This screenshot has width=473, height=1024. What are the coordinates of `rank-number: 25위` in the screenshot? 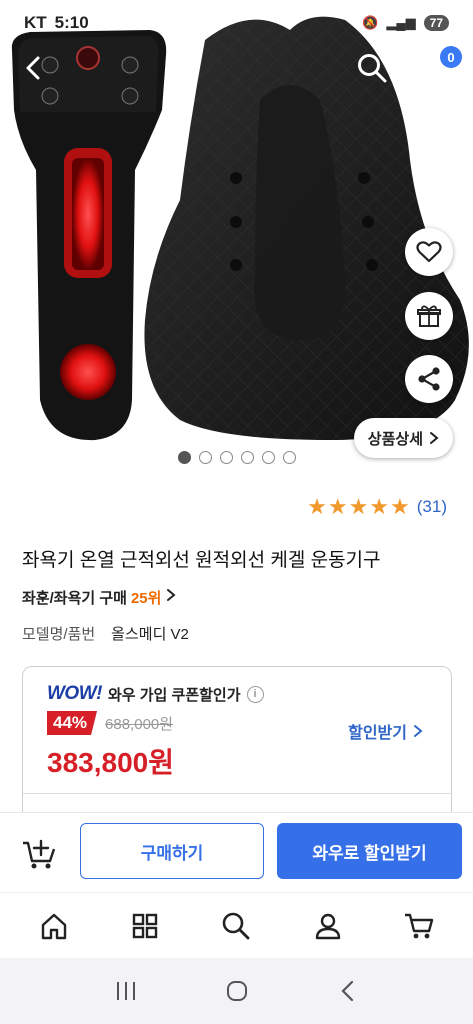 It's located at (146, 598).